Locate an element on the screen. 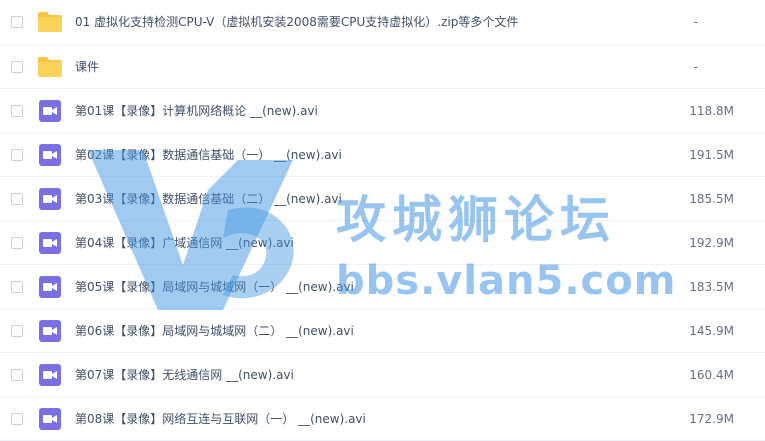  file-size: 185.5M is located at coordinates (711, 199).